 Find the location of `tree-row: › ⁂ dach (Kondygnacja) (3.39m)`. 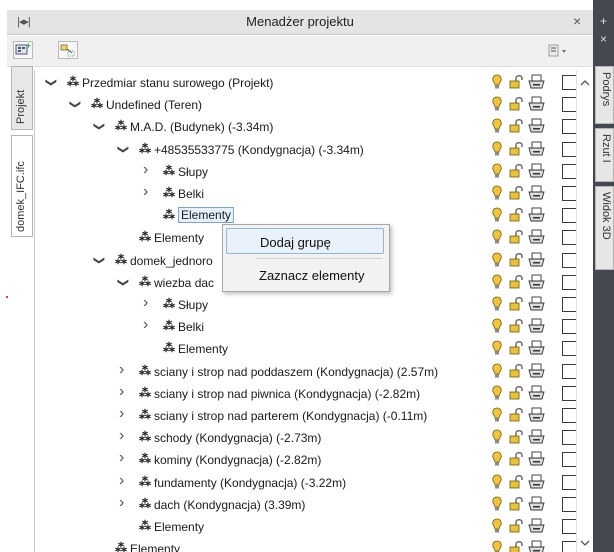

tree-row: › ⁂ dach (Kondygnacja) (3.39m) is located at coordinates (306, 505).